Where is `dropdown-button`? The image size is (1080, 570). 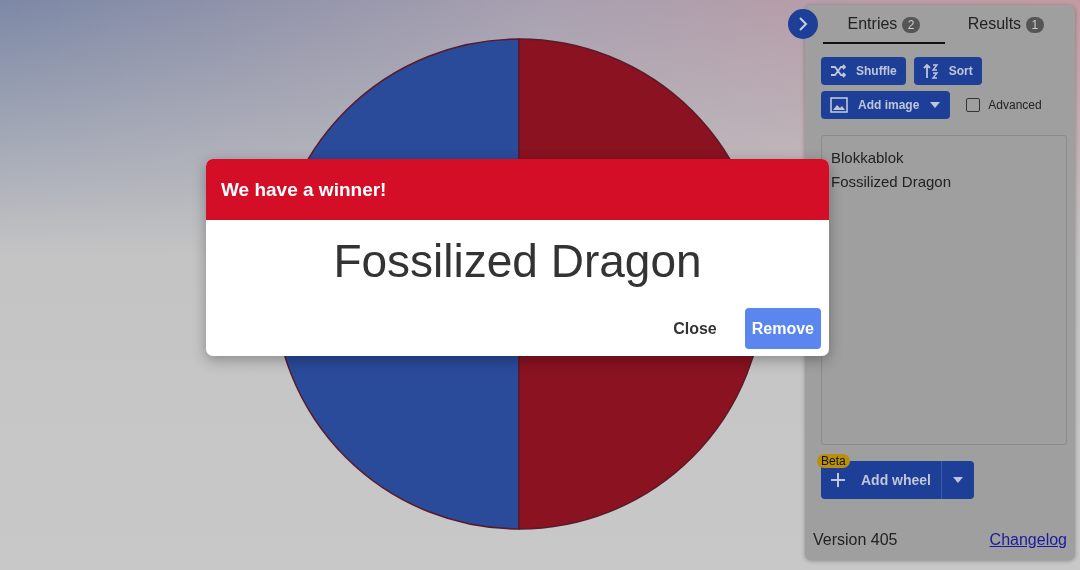 dropdown-button is located at coordinates (957, 480).